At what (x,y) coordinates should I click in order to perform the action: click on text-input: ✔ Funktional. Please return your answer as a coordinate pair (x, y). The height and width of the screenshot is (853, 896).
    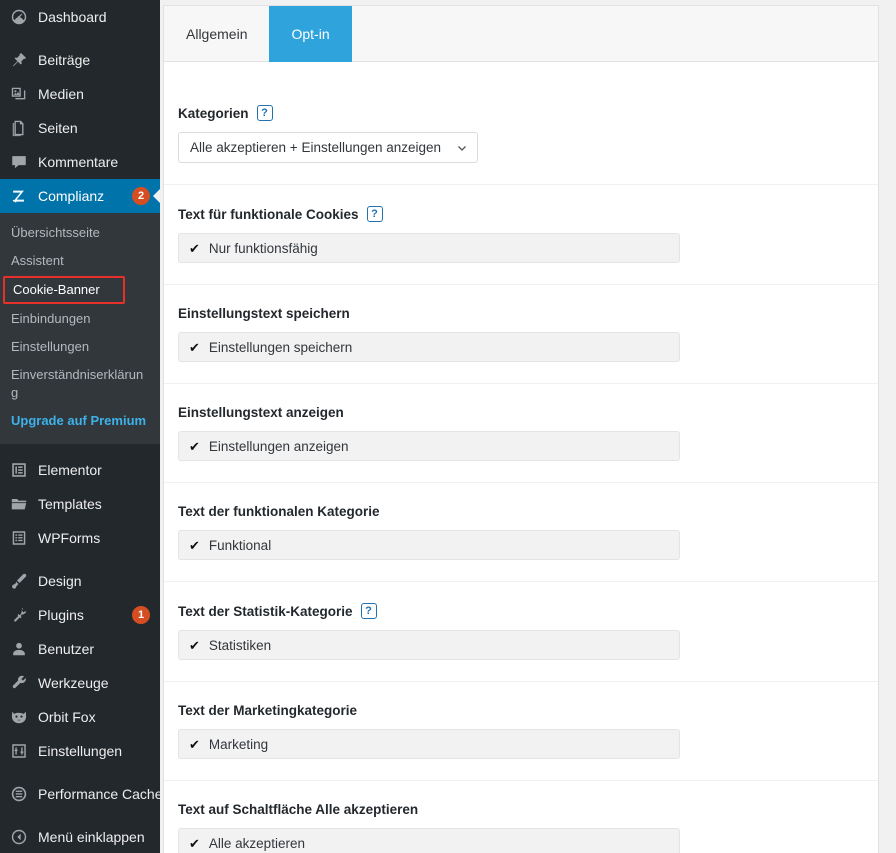
    Looking at the image, I should click on (429, 545).